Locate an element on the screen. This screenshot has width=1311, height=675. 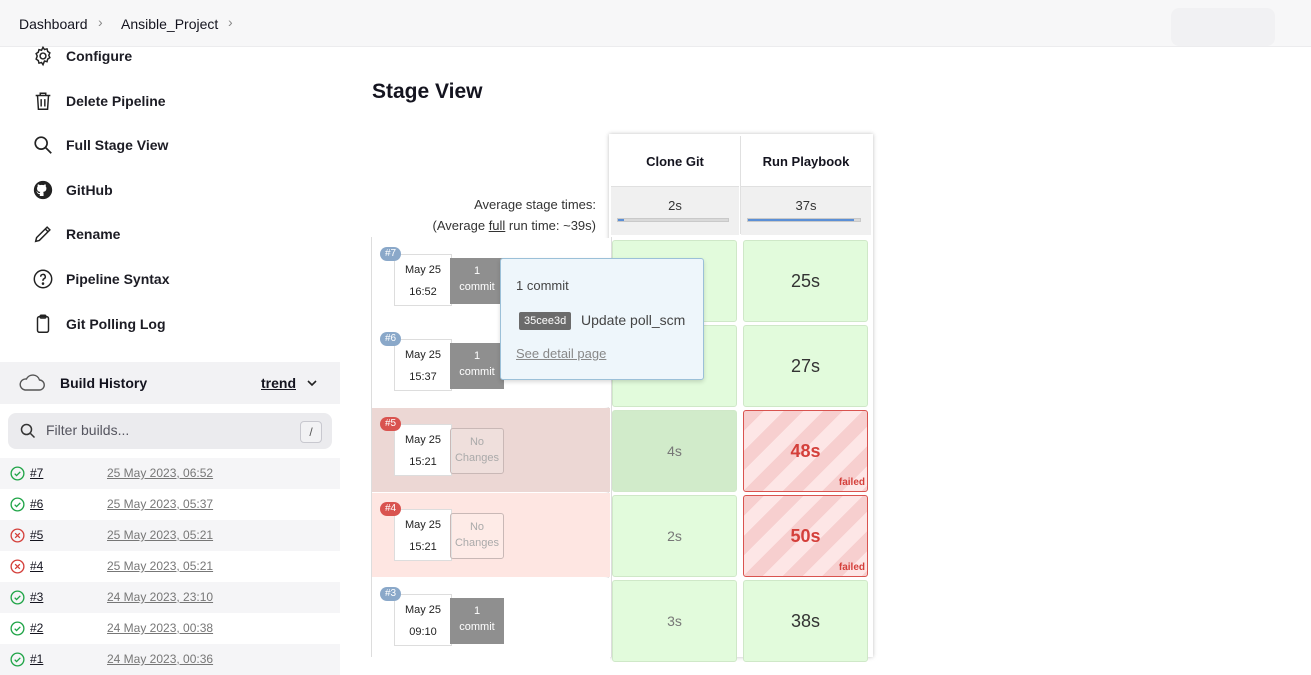
breadcrumb-dashboard: Dashboard is located at coordinates (53, 24).